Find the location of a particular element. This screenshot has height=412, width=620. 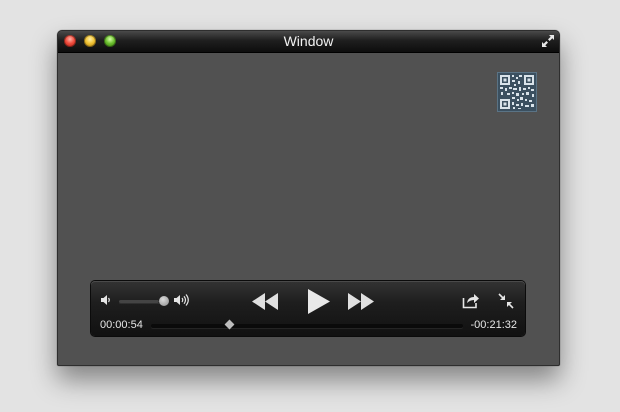

volume-slider is located at coordinates (141, 301).